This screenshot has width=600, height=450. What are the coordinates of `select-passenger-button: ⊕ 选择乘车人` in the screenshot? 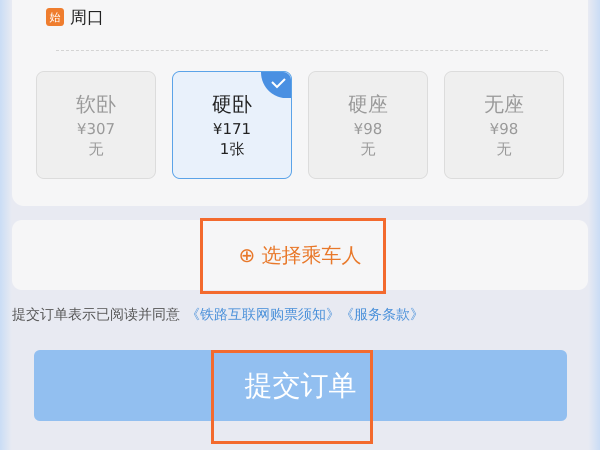 It's located at (300, 255).